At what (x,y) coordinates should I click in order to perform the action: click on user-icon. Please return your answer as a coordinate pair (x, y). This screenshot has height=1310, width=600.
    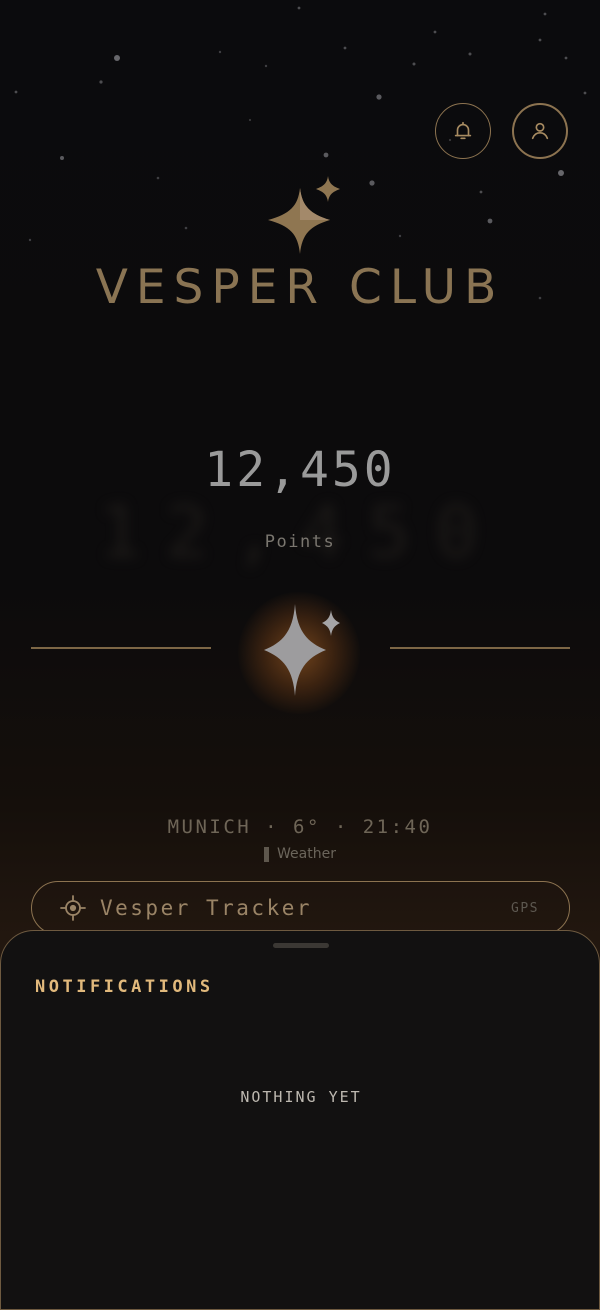
    Looking at the image, I should click on (540, 131).